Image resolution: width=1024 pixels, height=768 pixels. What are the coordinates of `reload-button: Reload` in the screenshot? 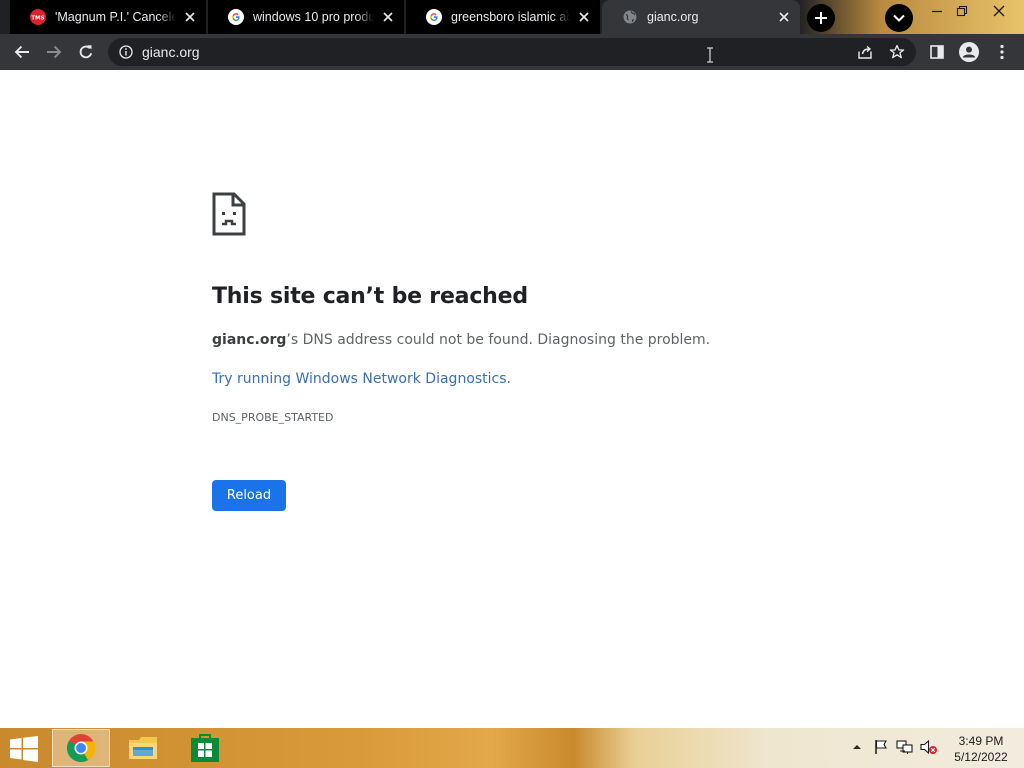 It's located at (249, 495).